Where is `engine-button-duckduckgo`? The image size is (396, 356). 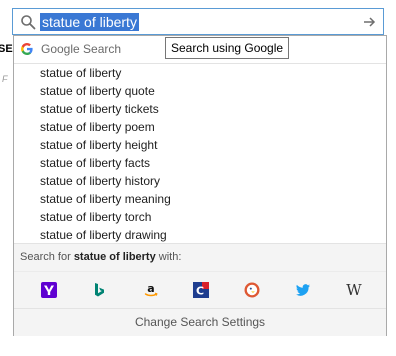 engine-button-duckduckgo is located at coordinates (252, 290).